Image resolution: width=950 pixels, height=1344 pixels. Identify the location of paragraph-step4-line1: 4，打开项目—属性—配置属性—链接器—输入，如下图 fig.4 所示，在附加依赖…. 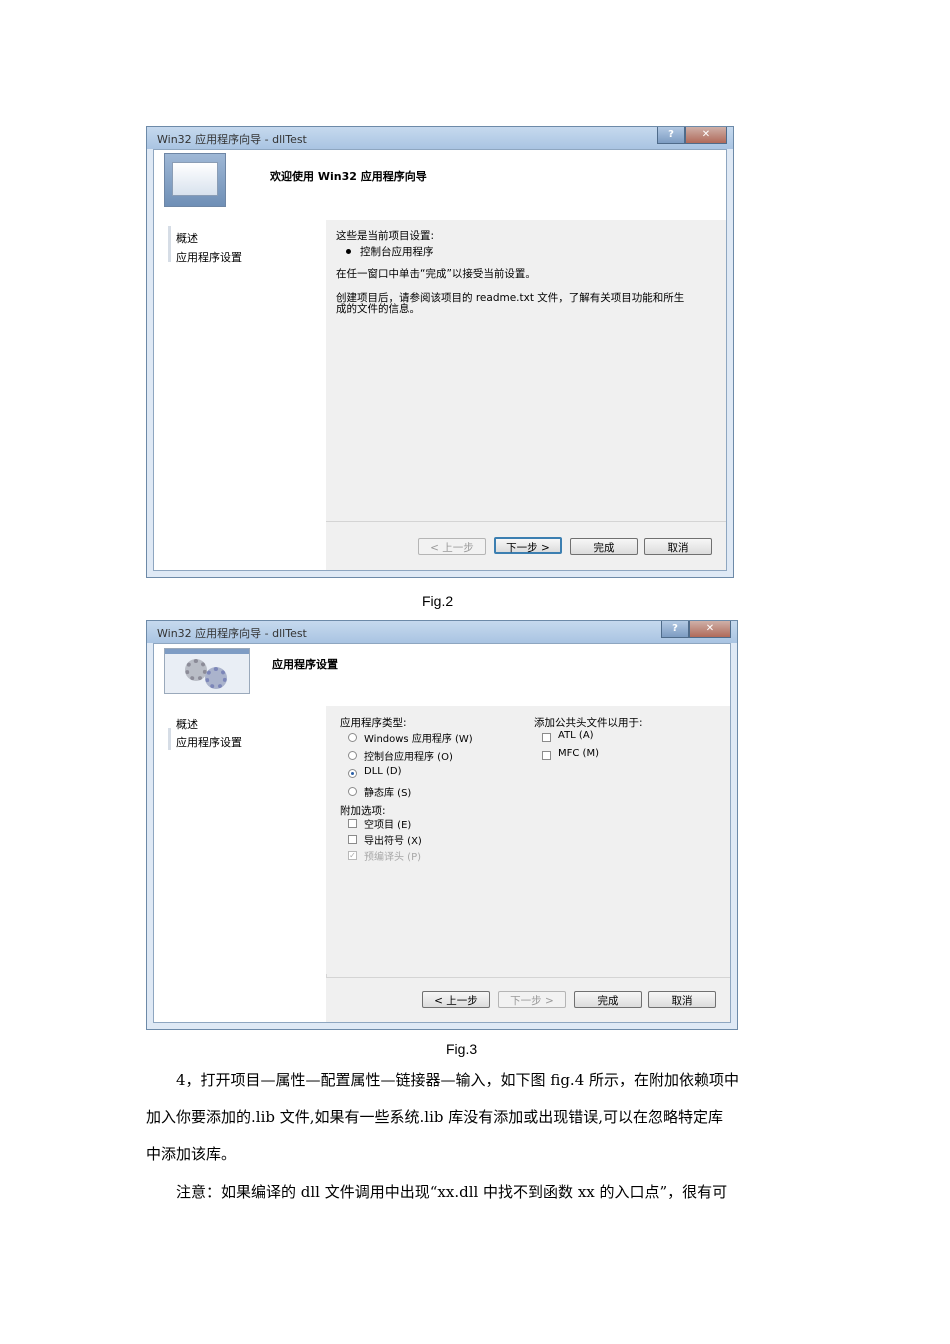
(458, 1080).